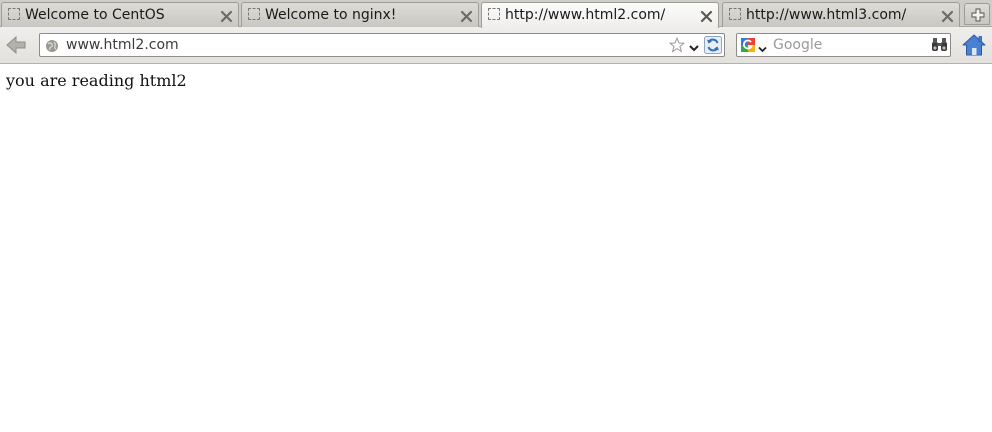  What do you see at coordinates (95, 15) in the screenshot?
I see `tab-title: Welcome to CentOS` at bounding box center [95, 15].